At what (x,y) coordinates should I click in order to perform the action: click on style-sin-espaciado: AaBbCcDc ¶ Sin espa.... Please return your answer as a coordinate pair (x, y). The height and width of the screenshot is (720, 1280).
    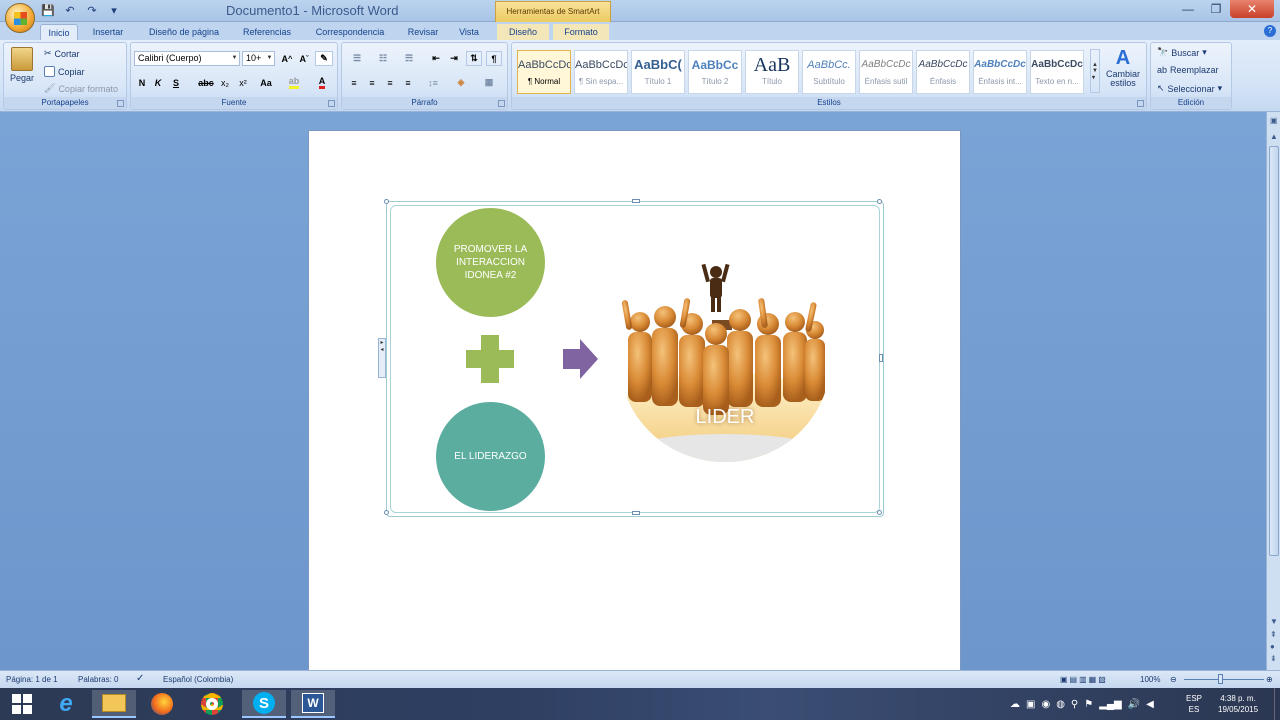
    Looking at the image, I should click on (601, 72).